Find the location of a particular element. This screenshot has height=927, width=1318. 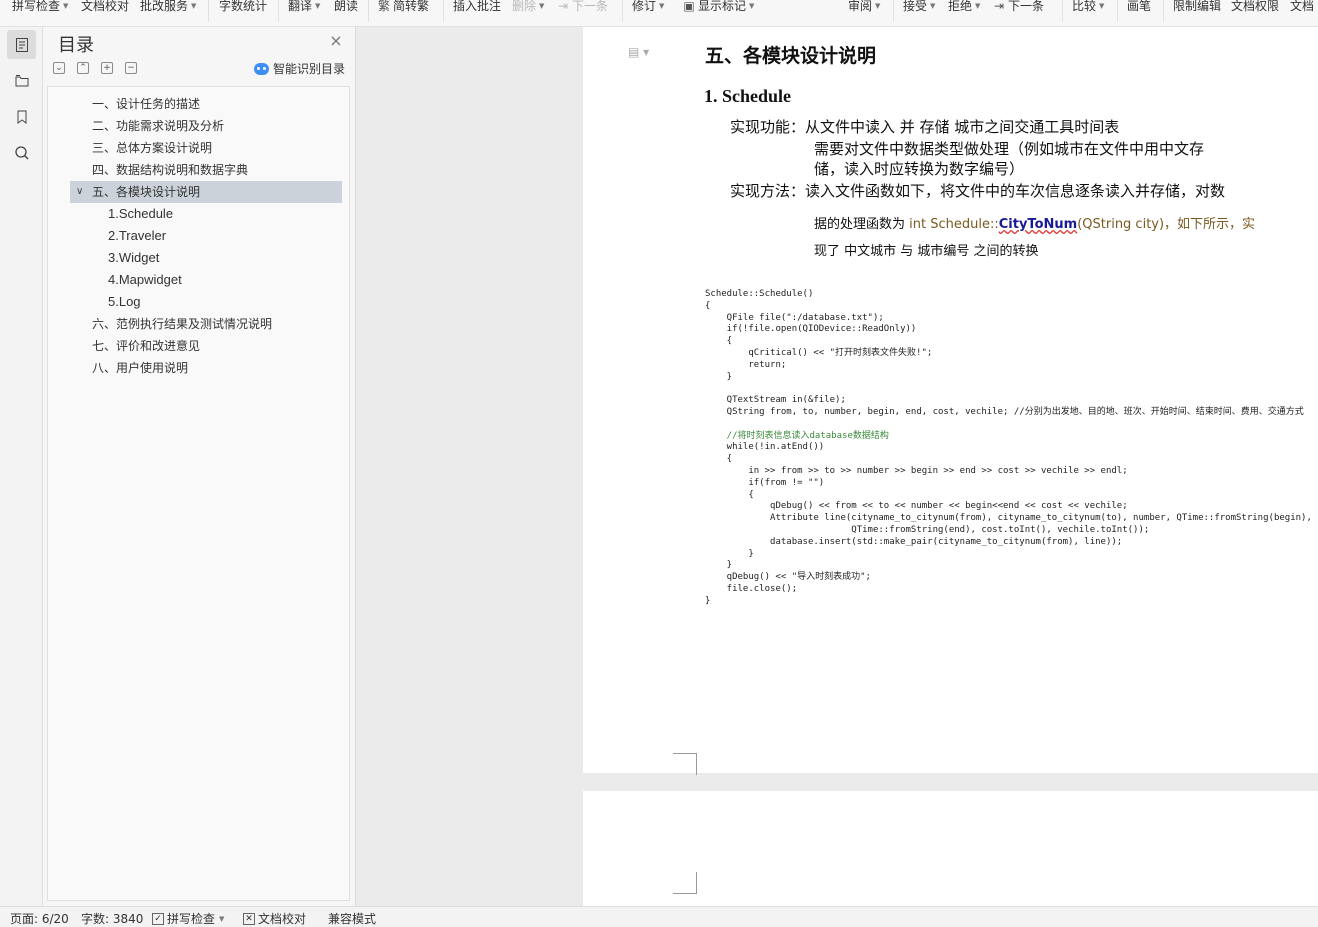

doc-proofread-button: 文档校对 is located at coordinates (105, 8).